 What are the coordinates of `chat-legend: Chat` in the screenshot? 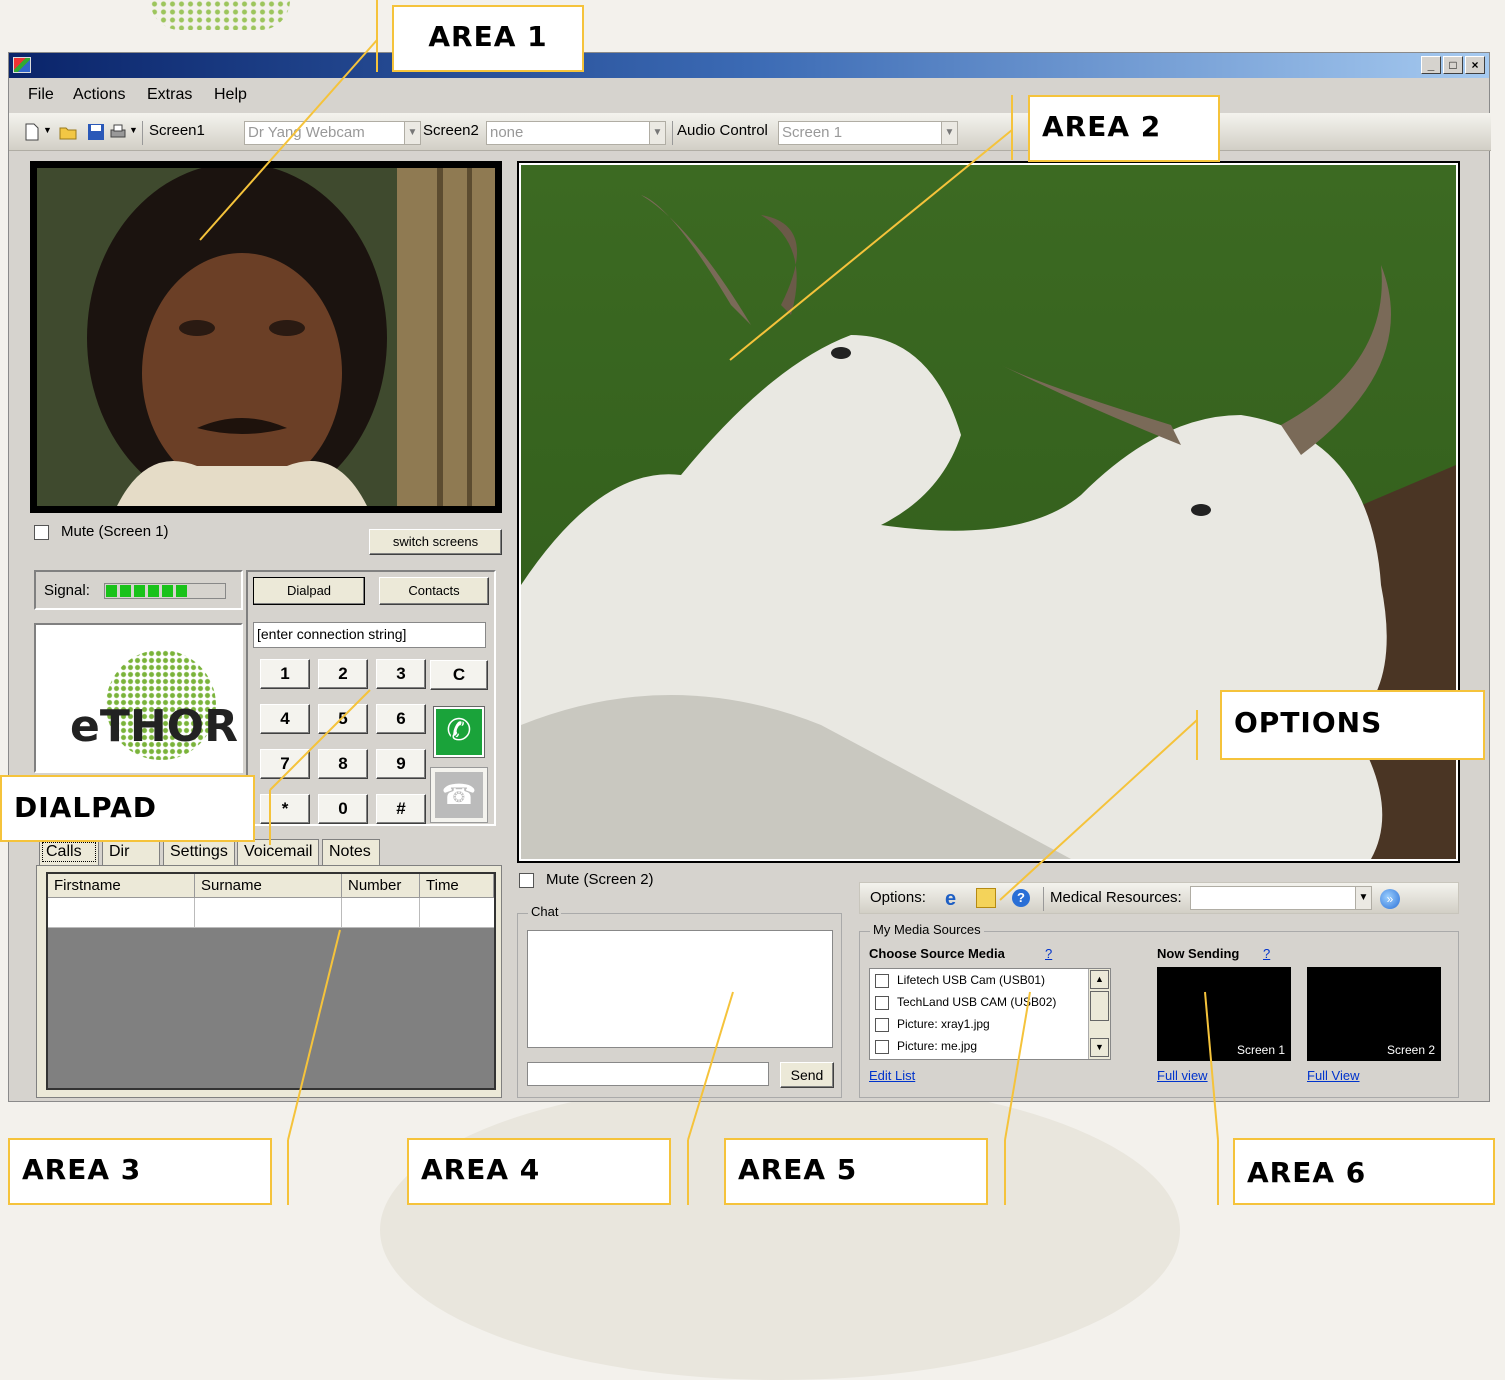 It's located at (545, 911).